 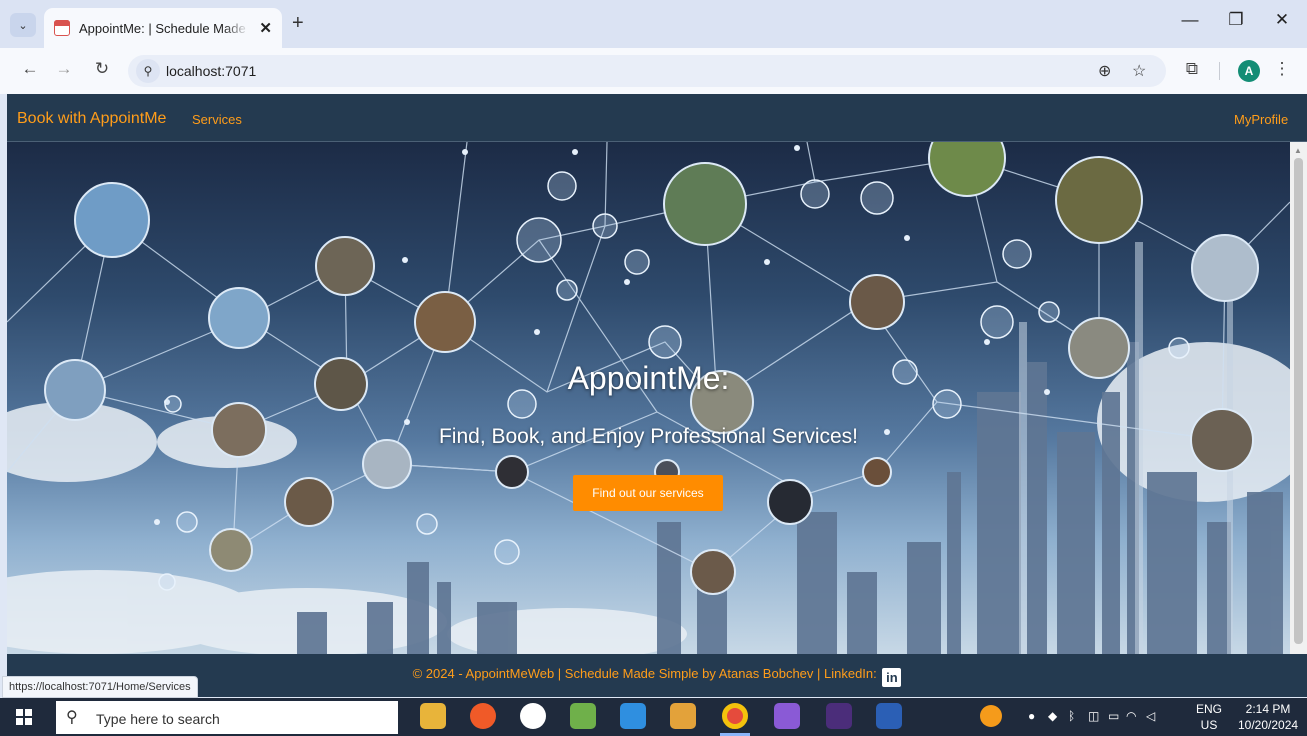 I want to click on language-code: ENG, so click(x=1209, y=709).